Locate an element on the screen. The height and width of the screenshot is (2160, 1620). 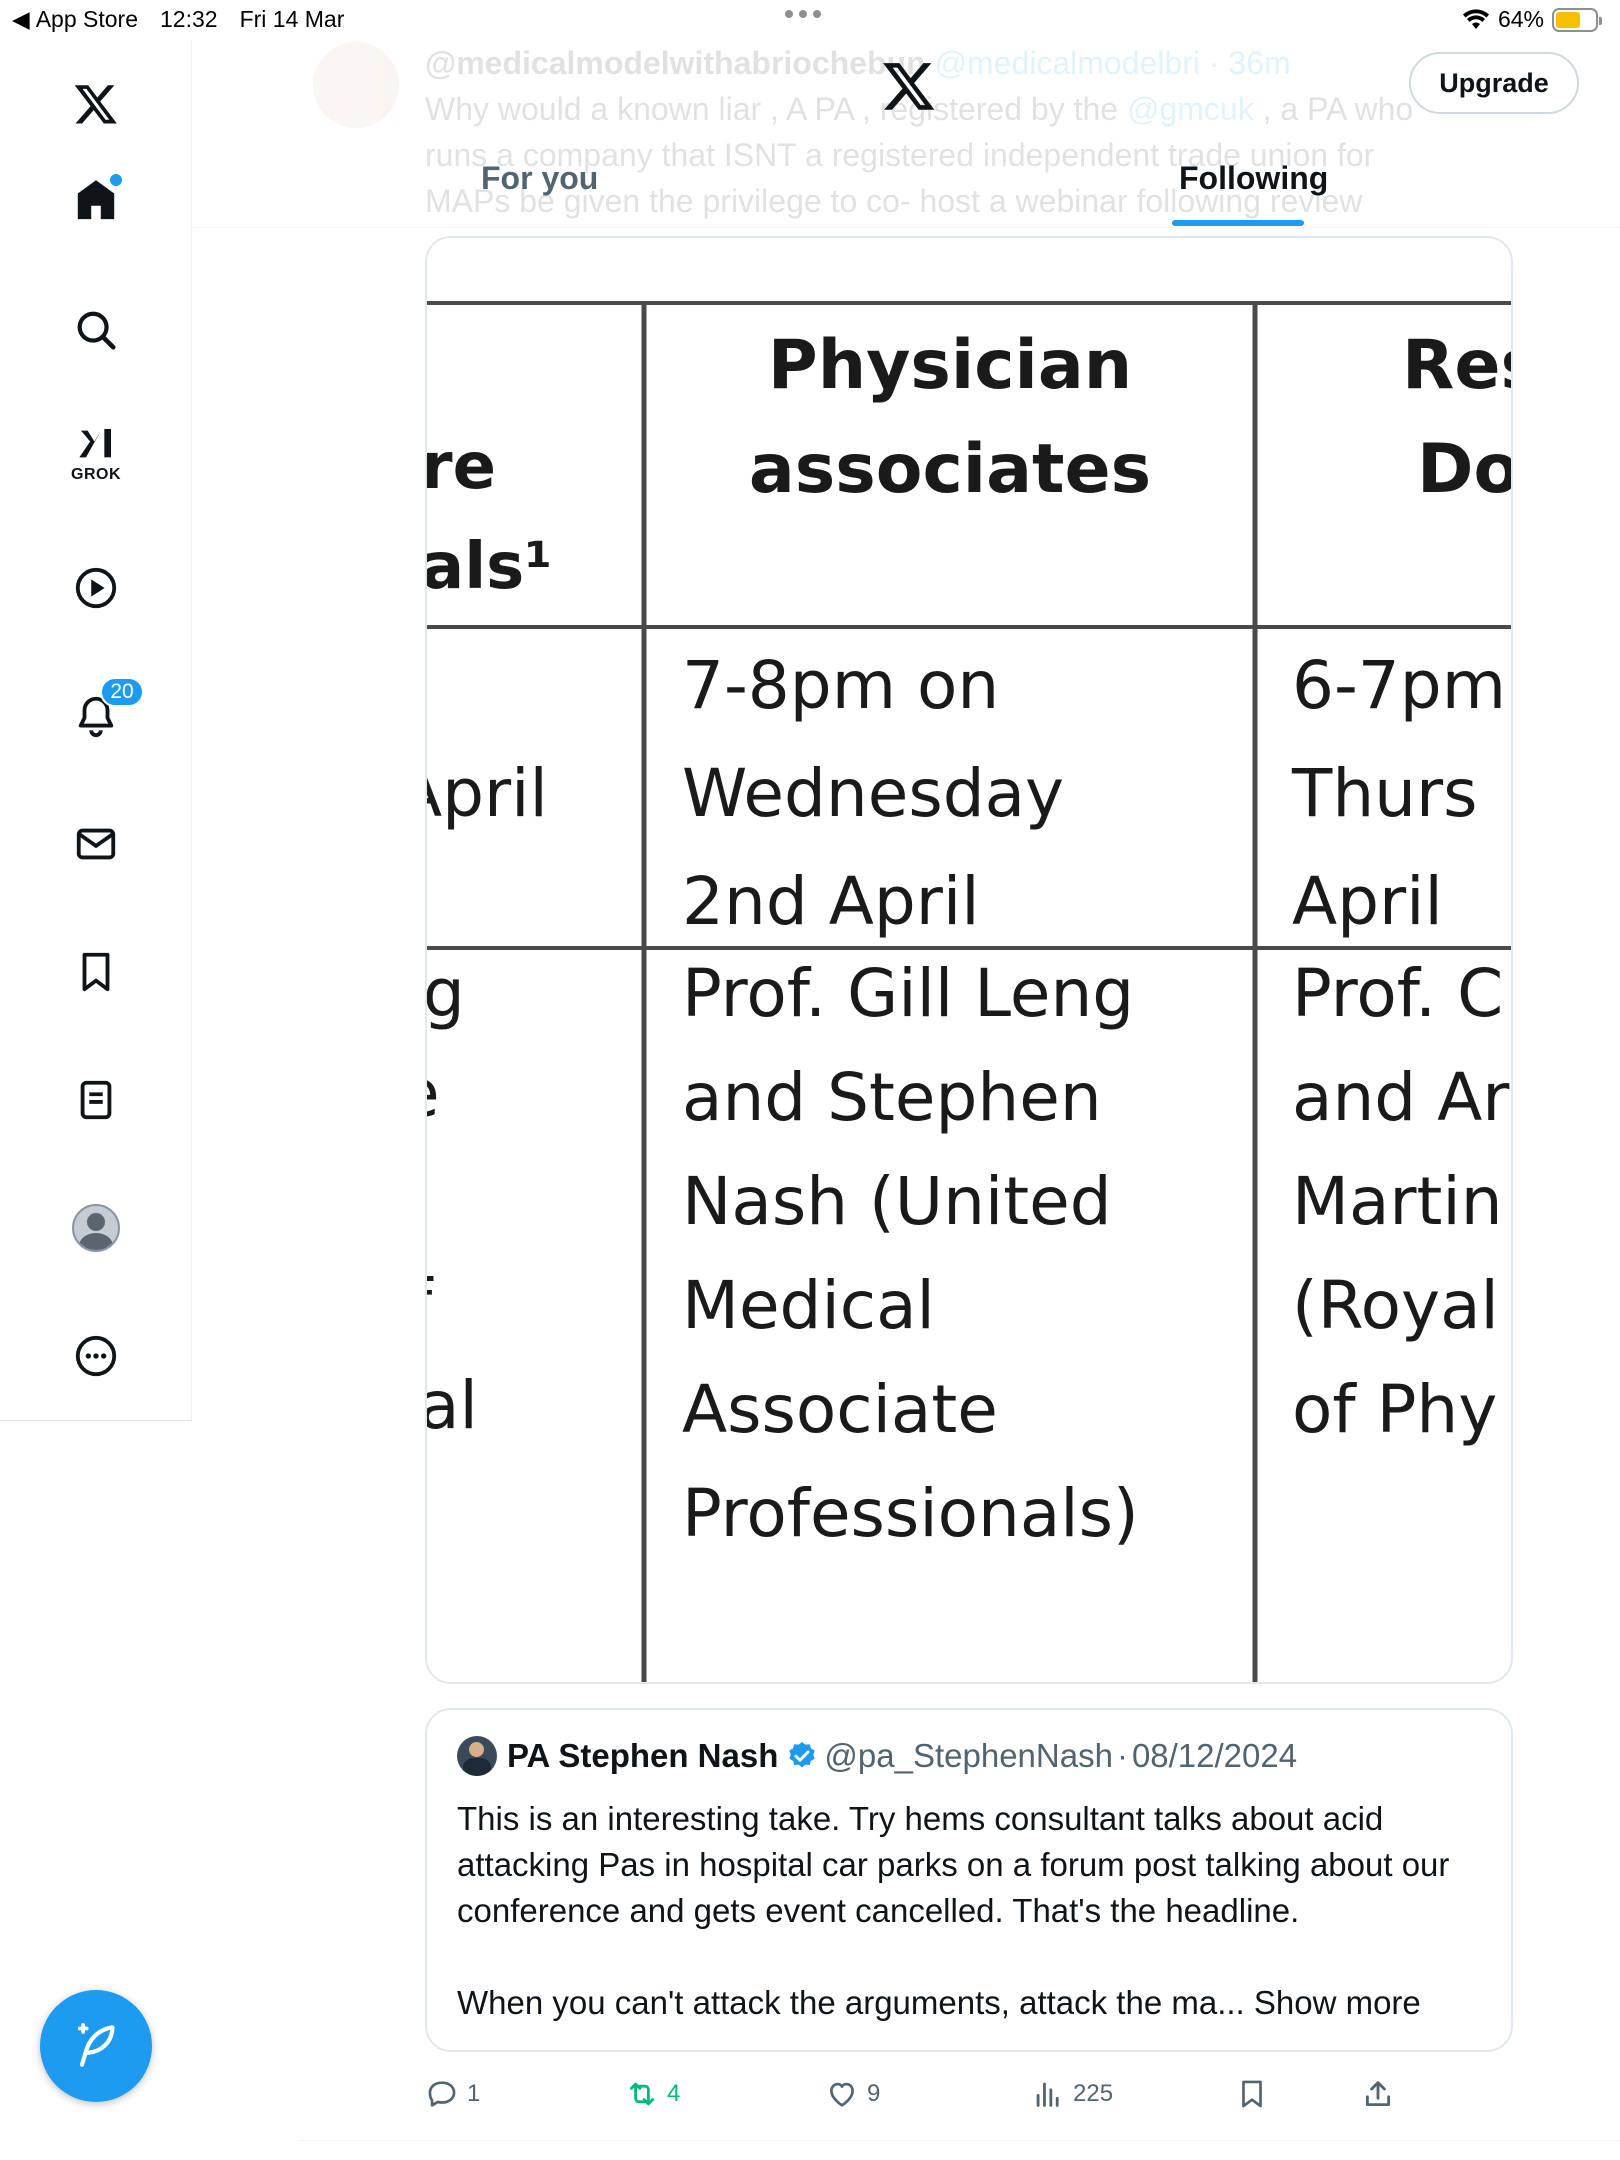
col3-row1-line2: Thurs is located at coordinates (1384, 793).